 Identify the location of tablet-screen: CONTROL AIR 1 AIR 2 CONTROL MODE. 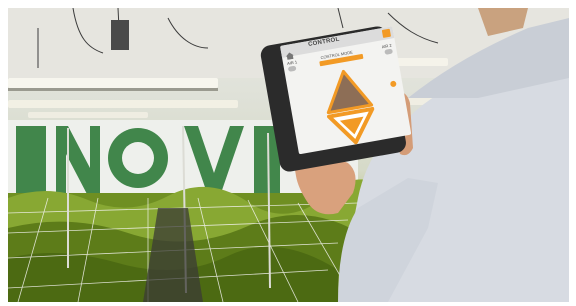
(346, 90).